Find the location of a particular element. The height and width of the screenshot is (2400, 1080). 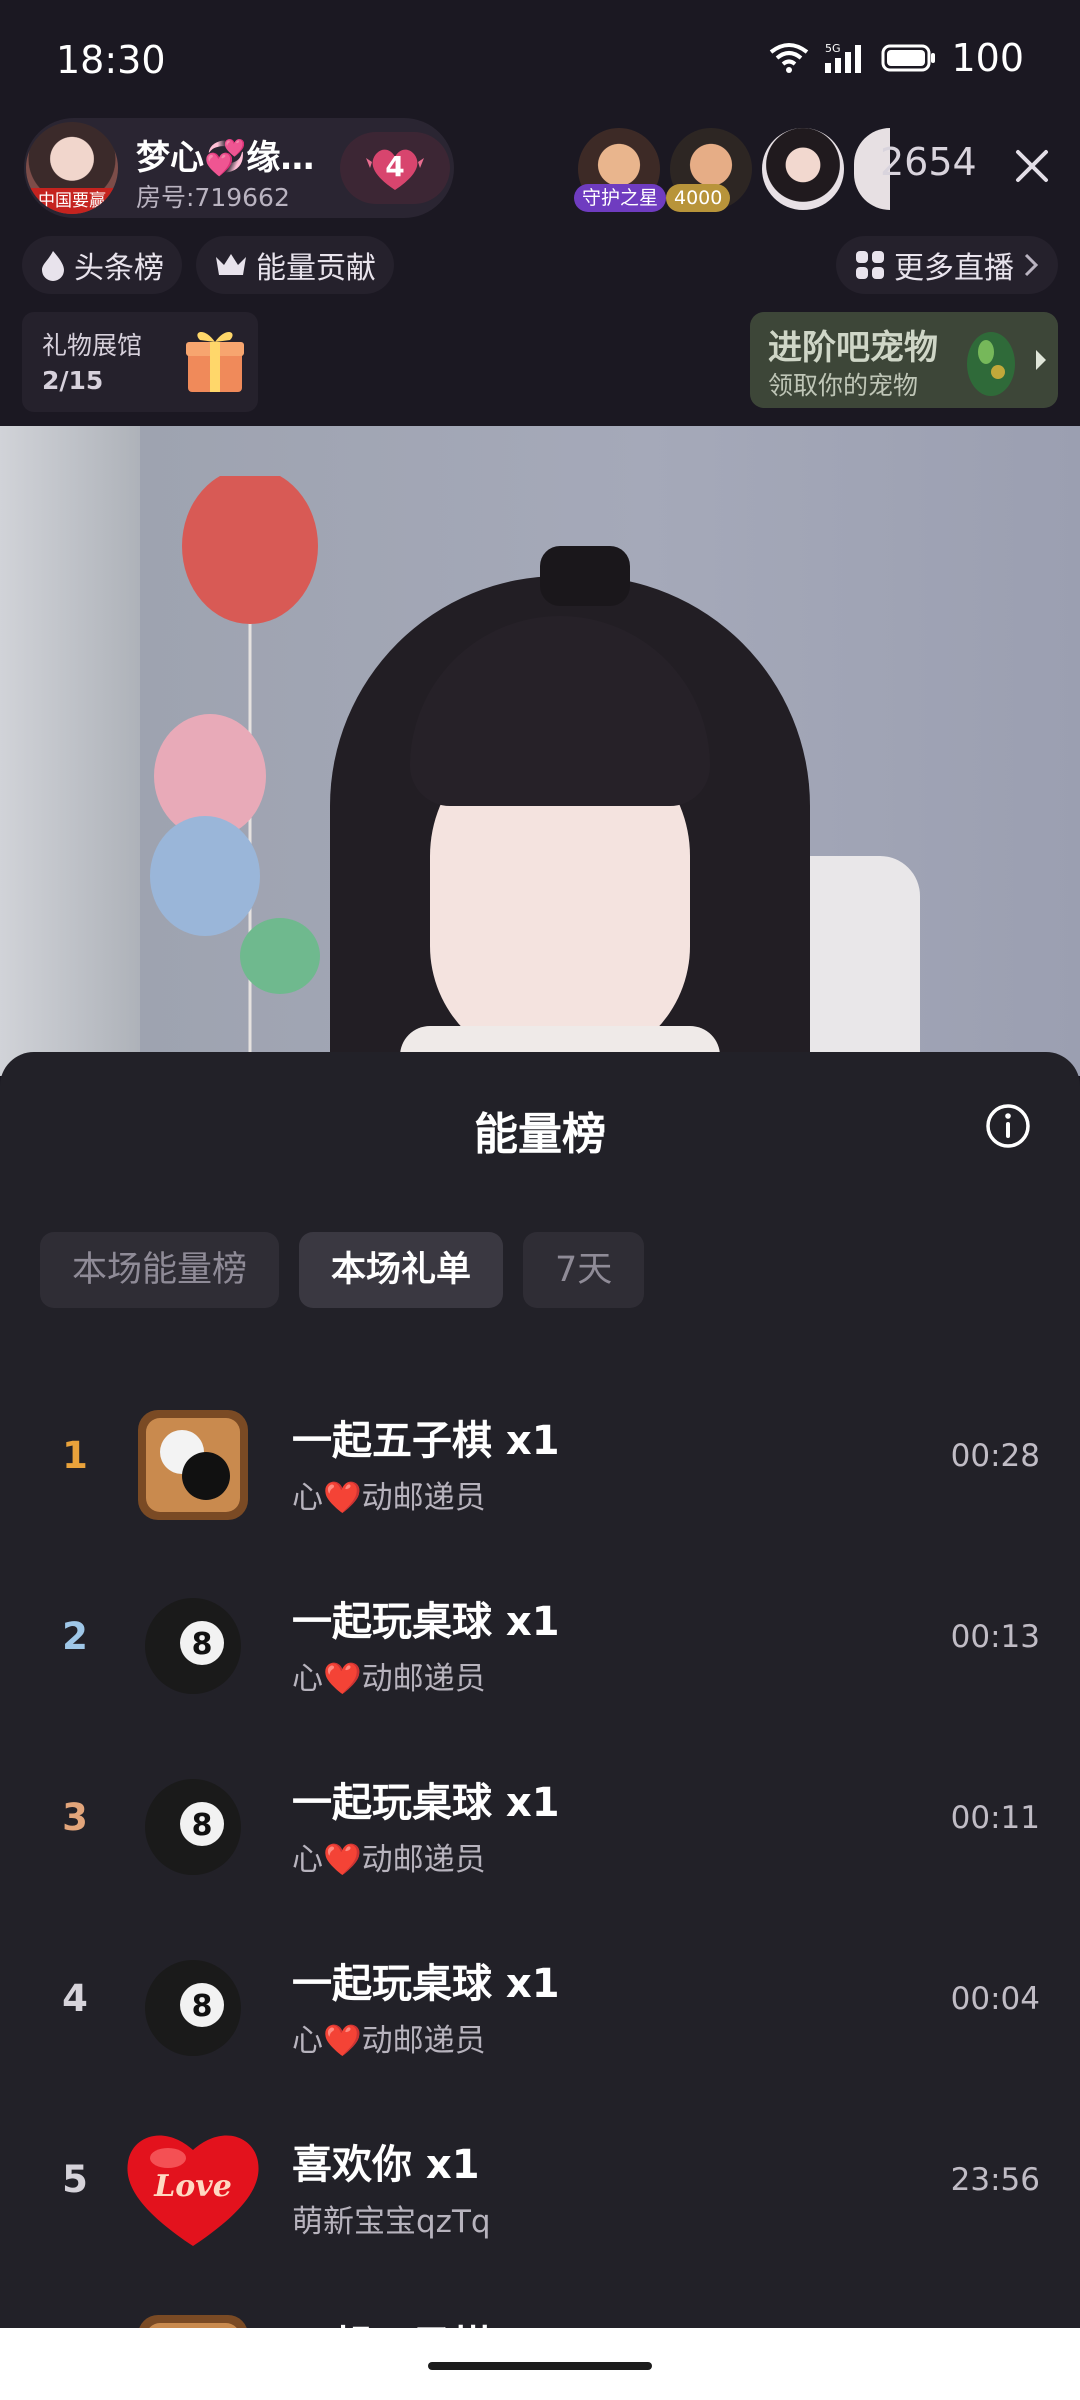

avatar-tag: 中国要赢 is located at coordinates (72, 201).